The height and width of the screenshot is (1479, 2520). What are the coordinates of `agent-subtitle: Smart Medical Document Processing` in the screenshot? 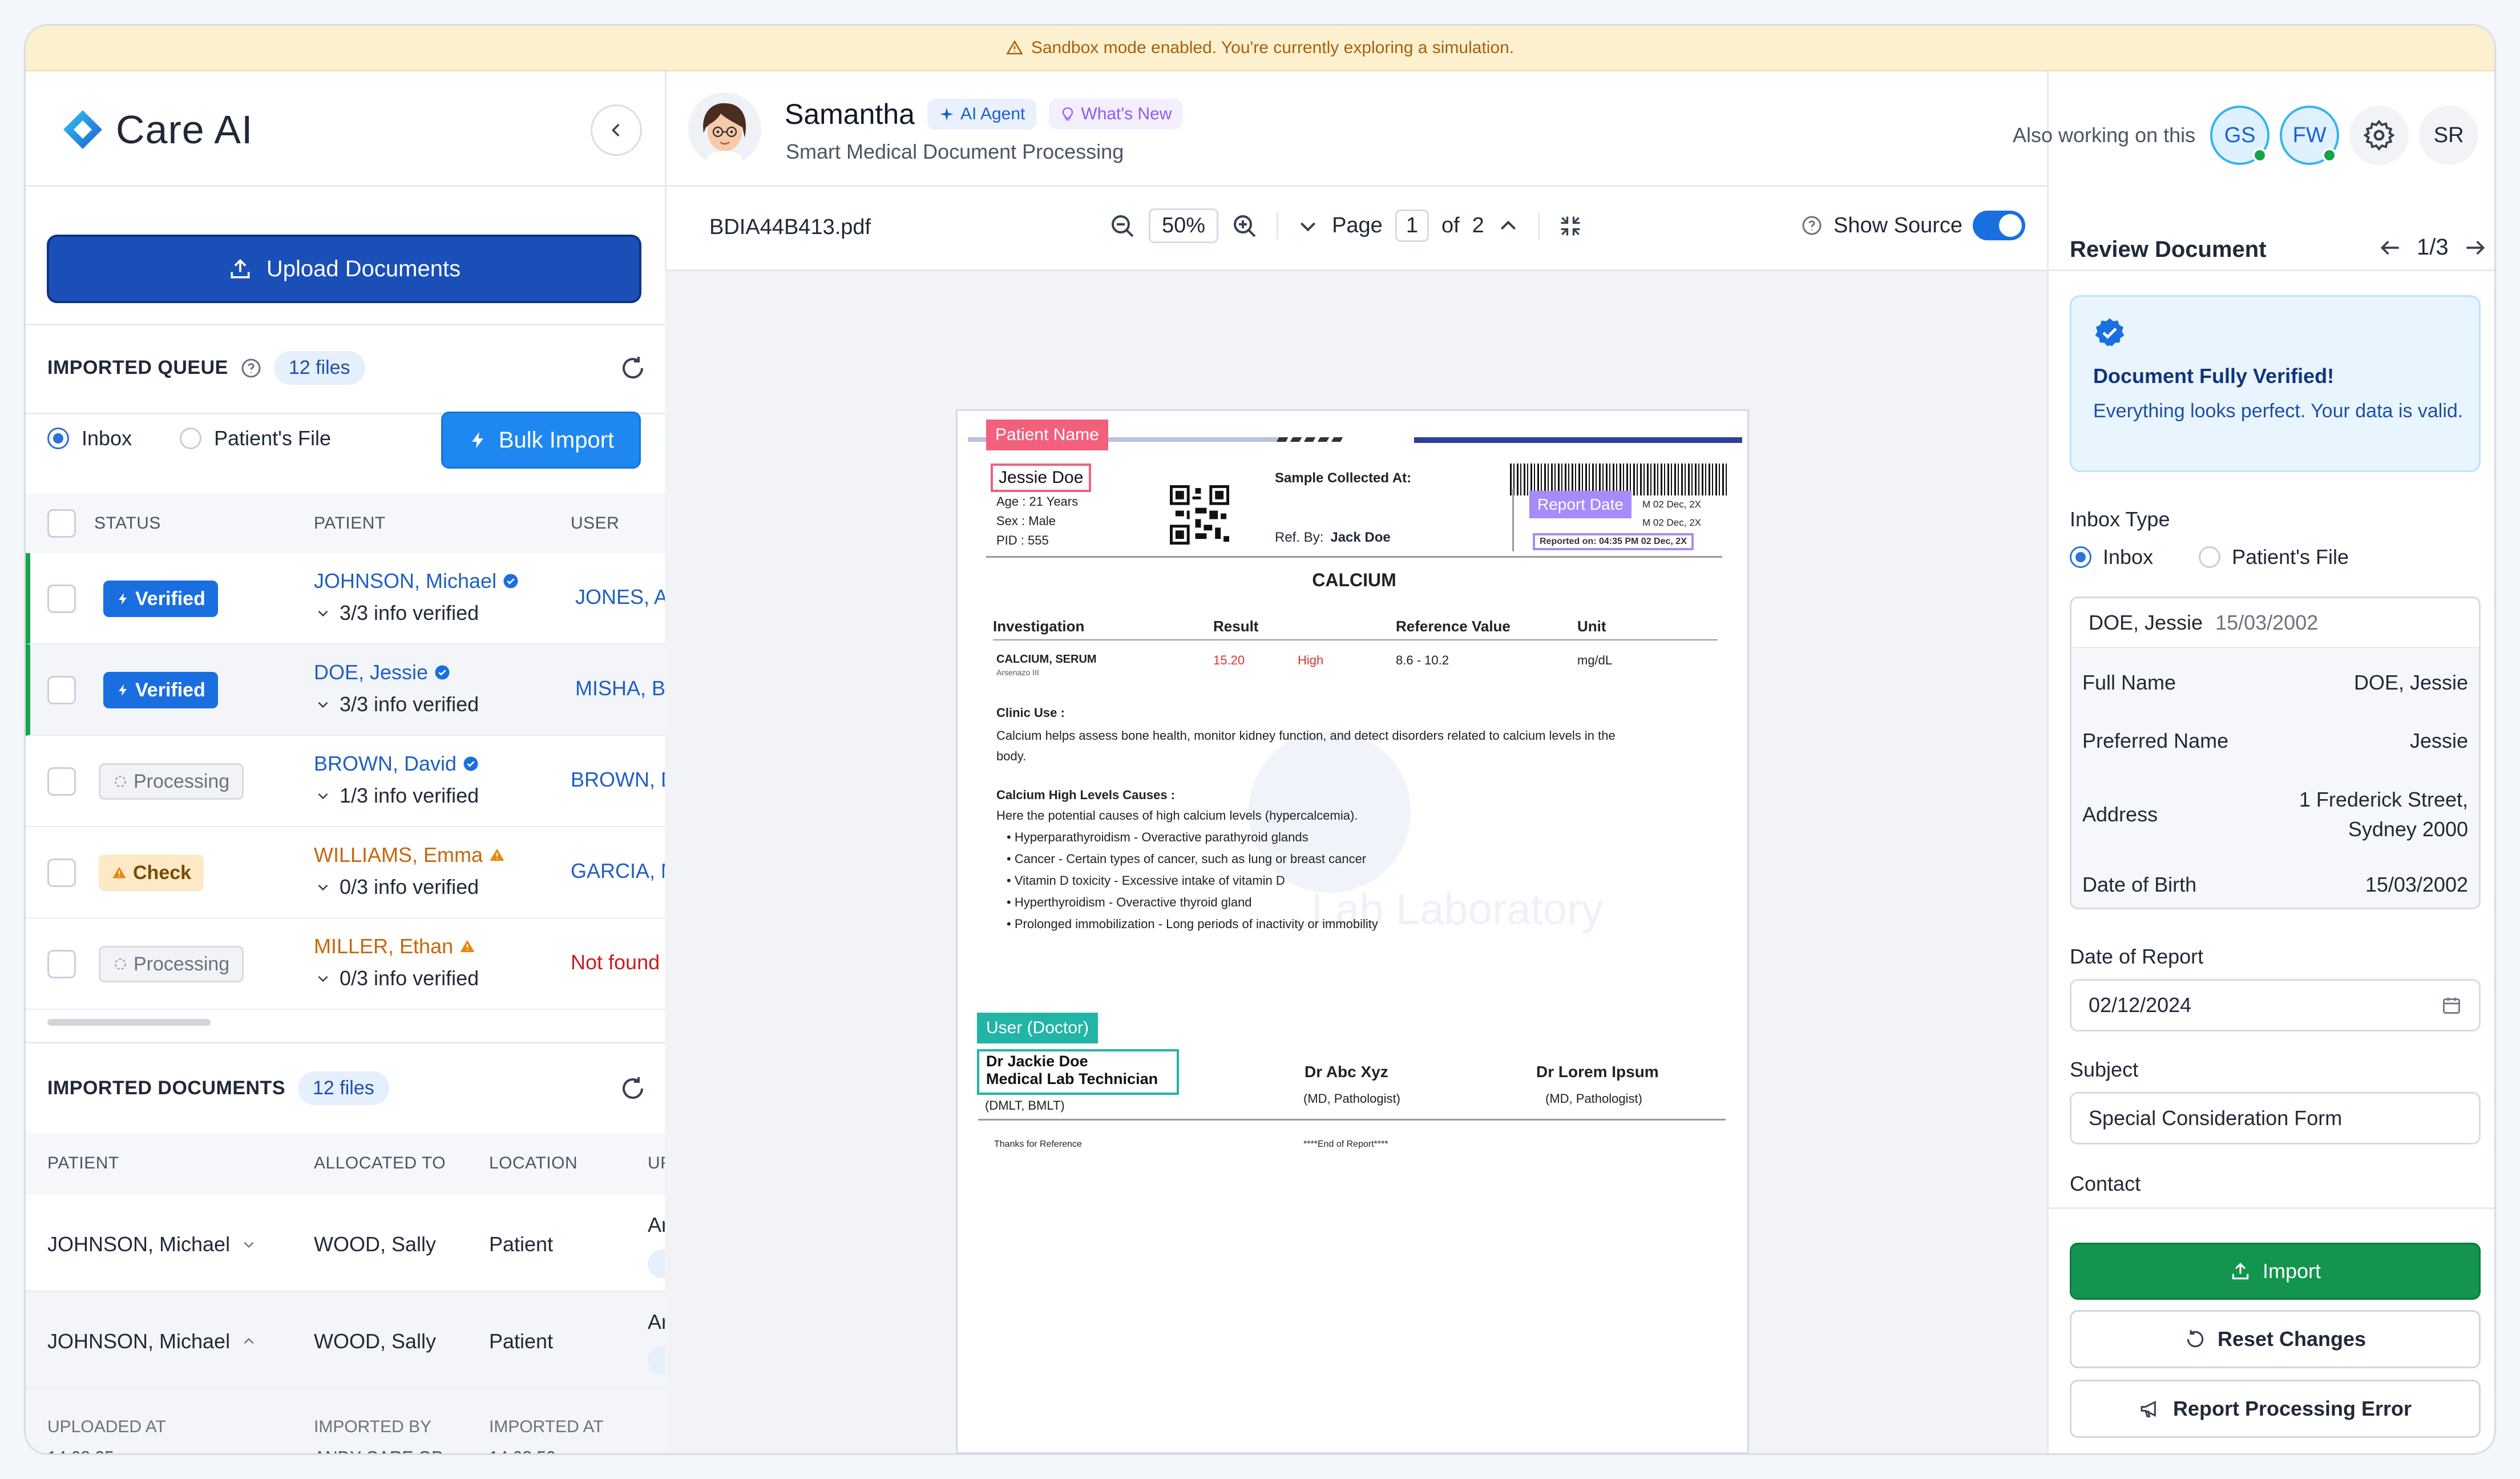 It's located at (955, 151).